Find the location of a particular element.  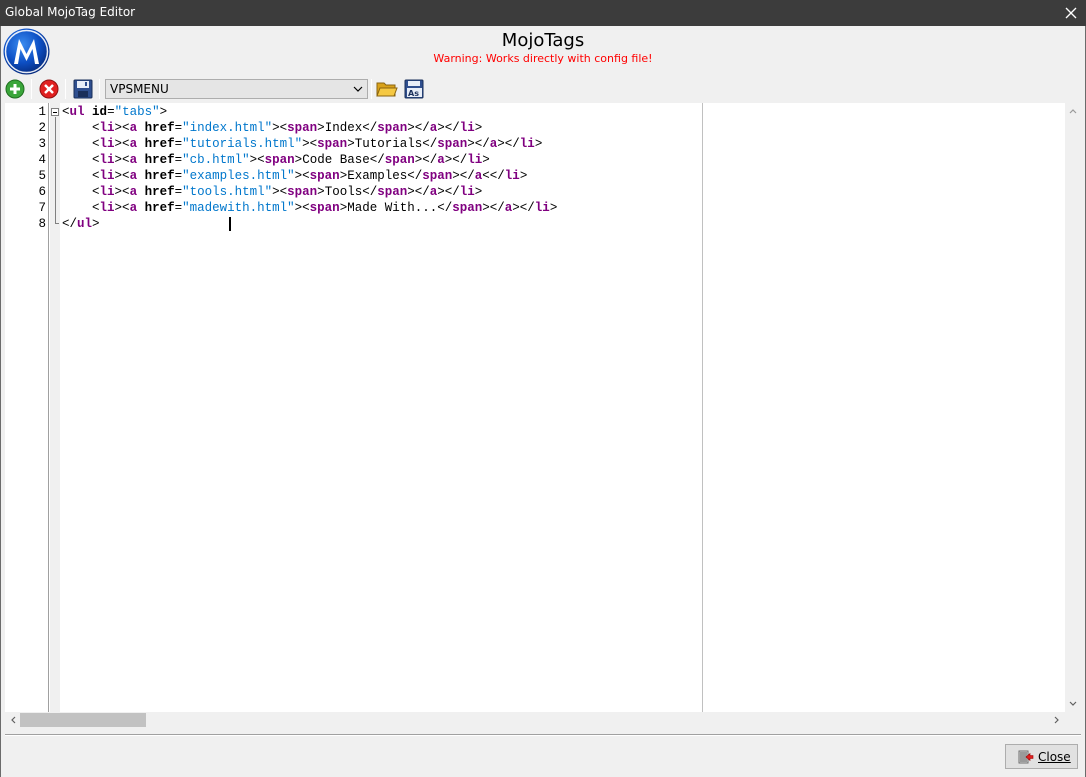

x-circle-icon is located at coordinates (49, 89).